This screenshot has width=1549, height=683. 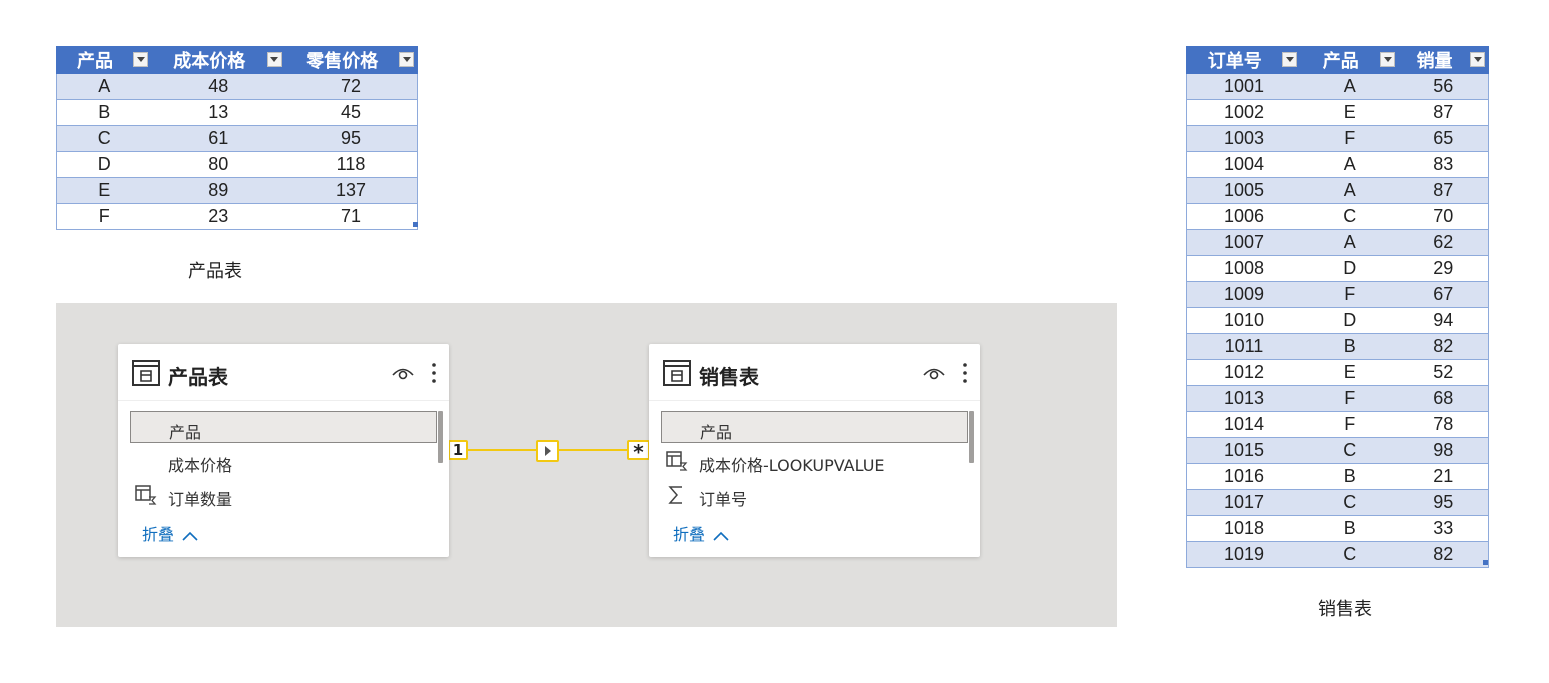 I want to click on table-cell: 23, so click(x=218, y=216).